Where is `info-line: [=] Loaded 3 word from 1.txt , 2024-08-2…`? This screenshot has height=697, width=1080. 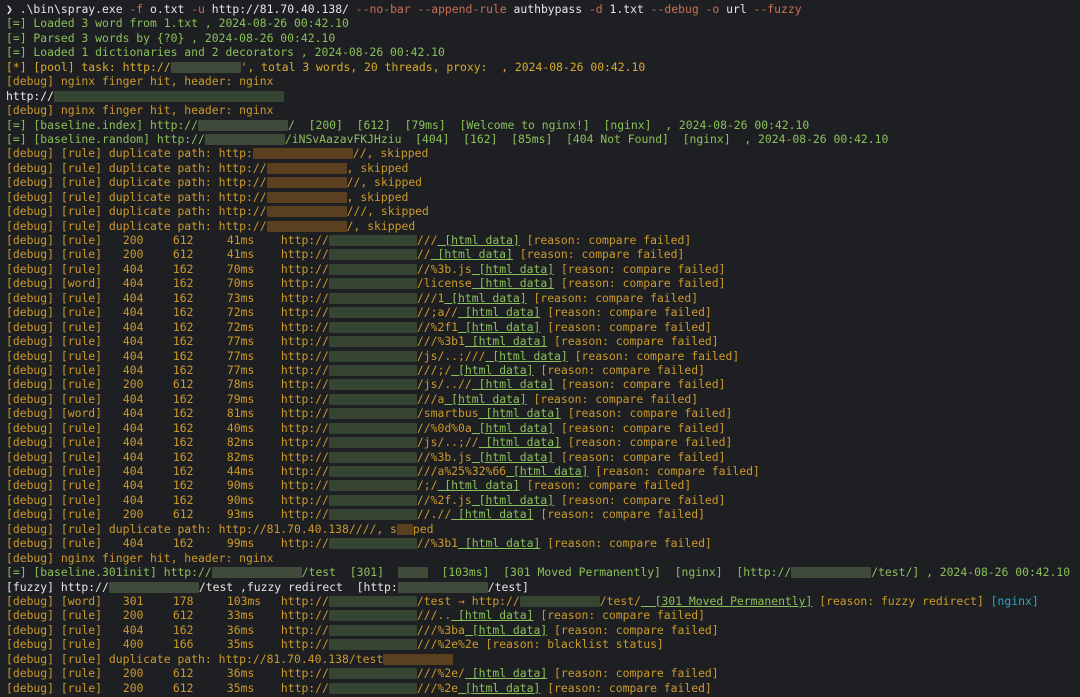 info-line: [=] Loaded 3 word from 1.txt , 2024-08-2… is located at coordinates (540, 23).